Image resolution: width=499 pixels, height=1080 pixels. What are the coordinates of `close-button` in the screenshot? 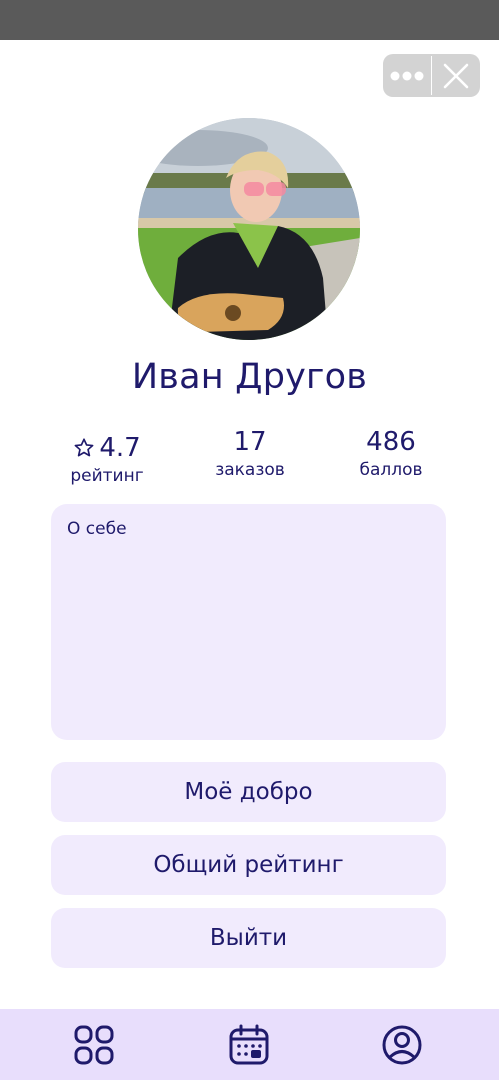 It's located at (456, 75).